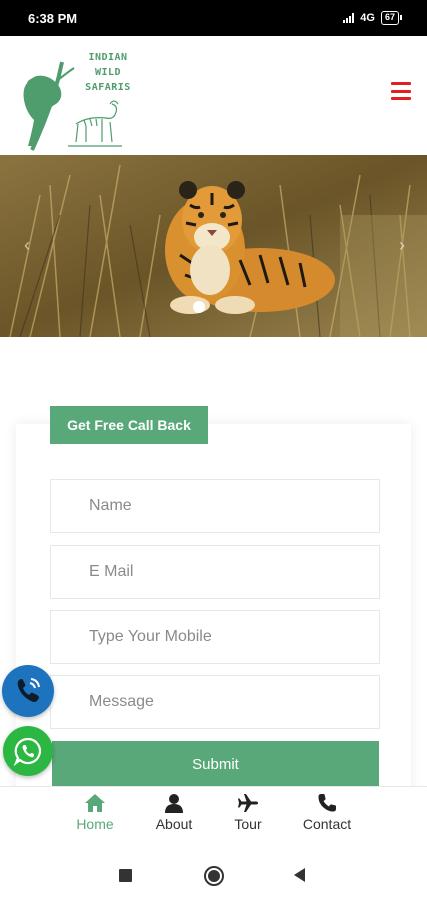 This screenshot has width=427, height=900. Describe the element at coordinates (129, 425) in the screenshot. I see `get-free-call-back-title: Get Free Call Back` at that location.